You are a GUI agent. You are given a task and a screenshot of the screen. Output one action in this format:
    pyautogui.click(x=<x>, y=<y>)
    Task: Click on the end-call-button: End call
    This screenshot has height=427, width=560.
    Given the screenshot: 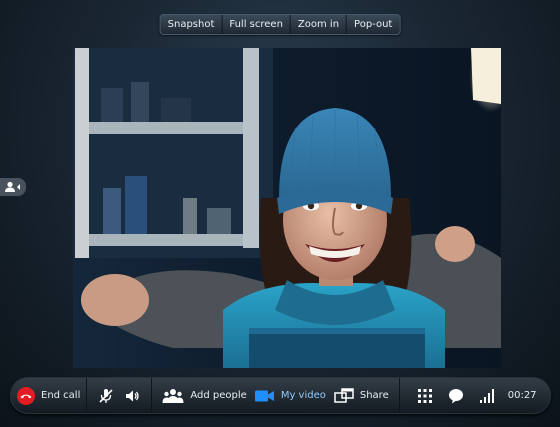 What is the action you would take?
    pyautogui.click(x=48, y=395)
    